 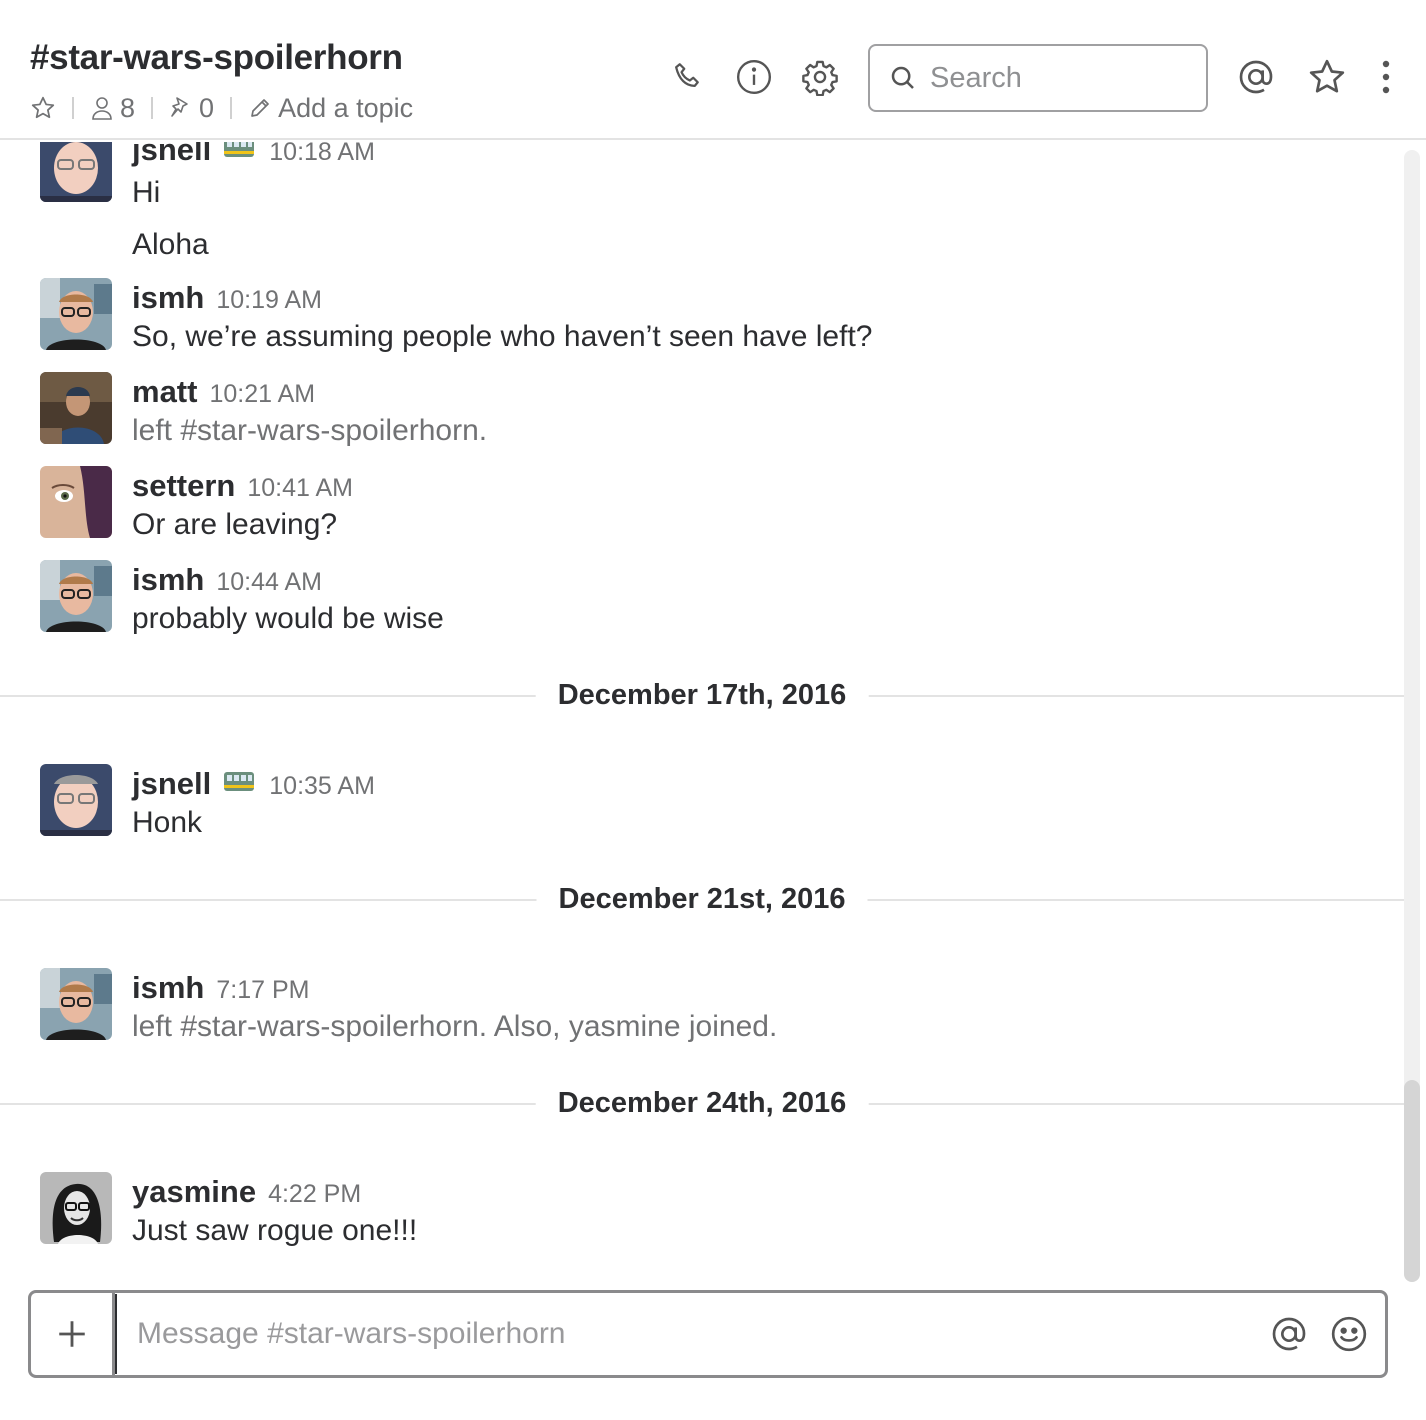 I want to click on mentions-button, so click(x=1256, y=77).